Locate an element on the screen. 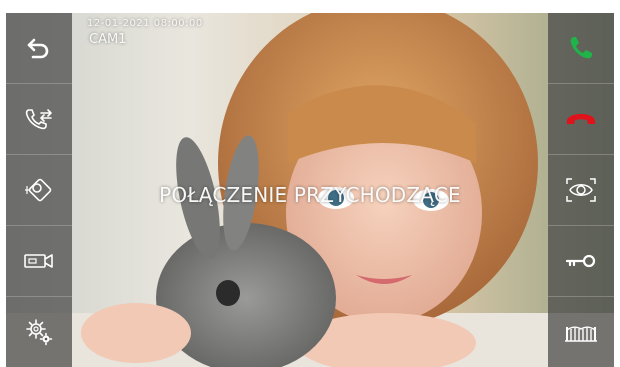 The height and width of the screenshot is (367, 620). settings-gears-icon is located at coordinates (39, 332).